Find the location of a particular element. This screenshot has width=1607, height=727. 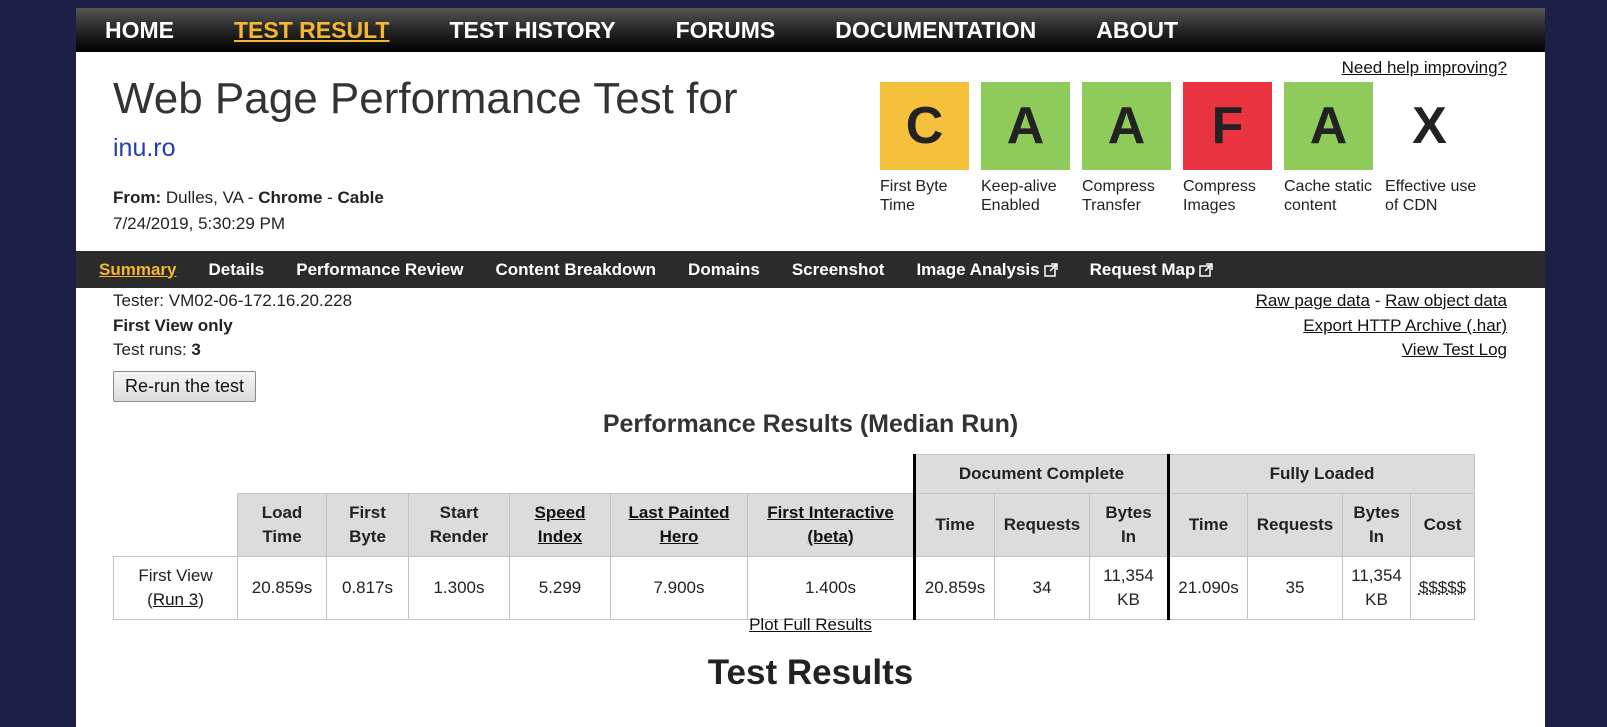

col-last-painted-hero: Last Painted Hero is located at coordinates (679, 525).